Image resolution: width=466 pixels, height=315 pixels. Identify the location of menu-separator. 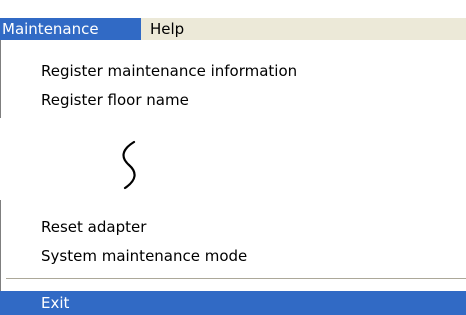
(236, 279).